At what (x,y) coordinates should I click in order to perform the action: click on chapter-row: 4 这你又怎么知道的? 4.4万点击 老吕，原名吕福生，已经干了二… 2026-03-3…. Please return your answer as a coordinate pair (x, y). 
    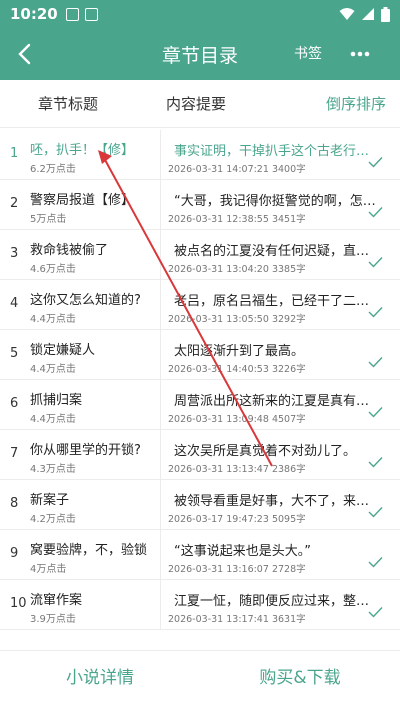
    Looking at the image, I should click on (200, 305).